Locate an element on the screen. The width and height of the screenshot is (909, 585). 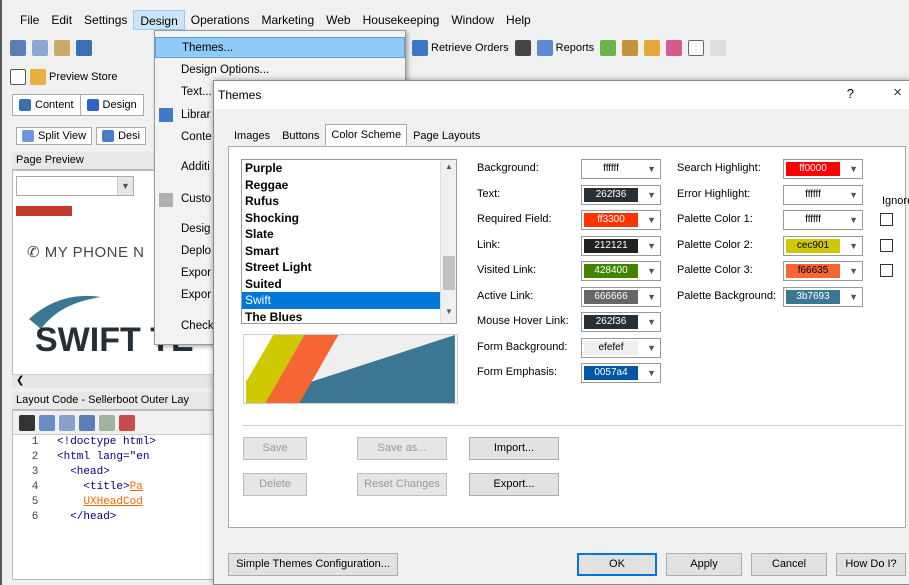
paste-icon is located at coordinates (62, 48).